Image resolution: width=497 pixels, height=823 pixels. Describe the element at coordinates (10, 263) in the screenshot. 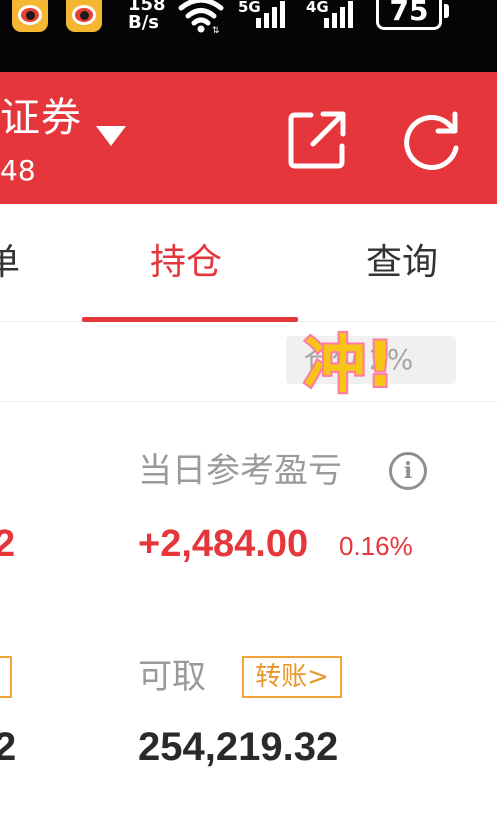

I see `tab-order: 单` at that location.